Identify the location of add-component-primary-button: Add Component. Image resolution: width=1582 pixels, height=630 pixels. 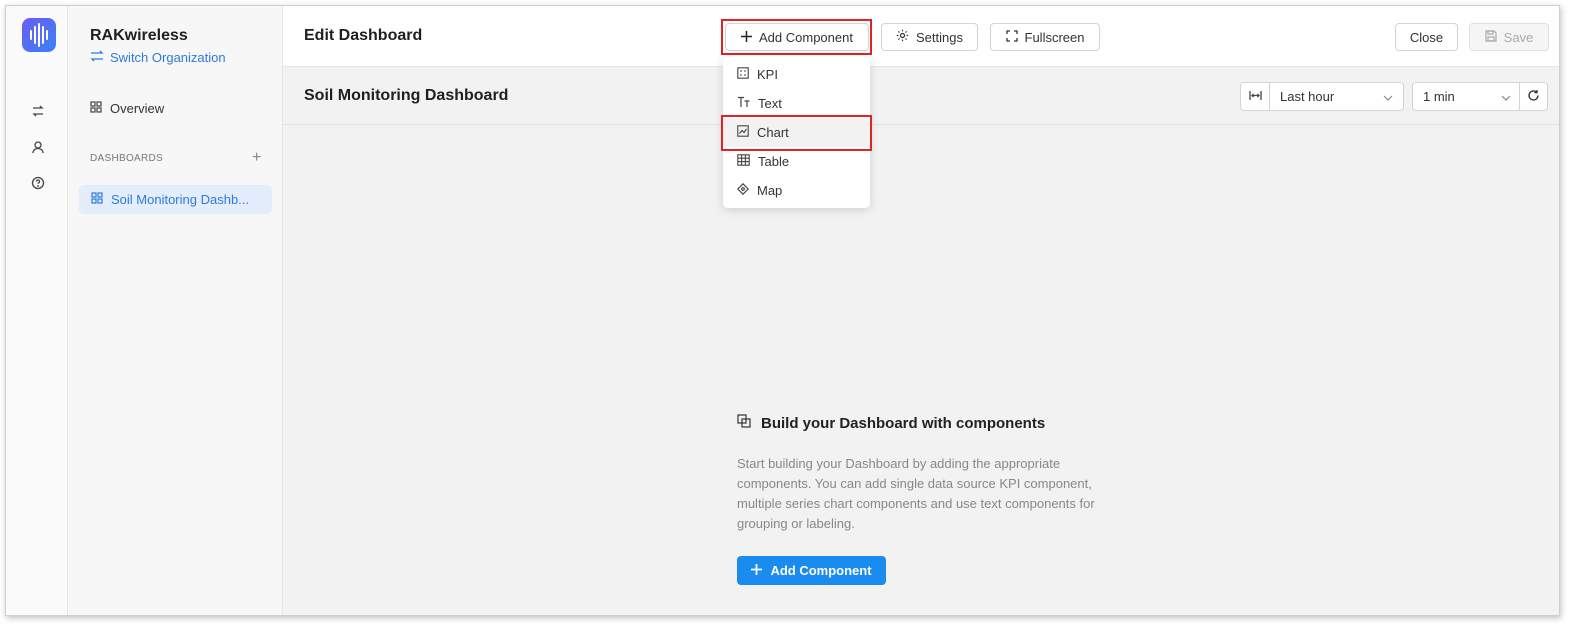
(811, 570).